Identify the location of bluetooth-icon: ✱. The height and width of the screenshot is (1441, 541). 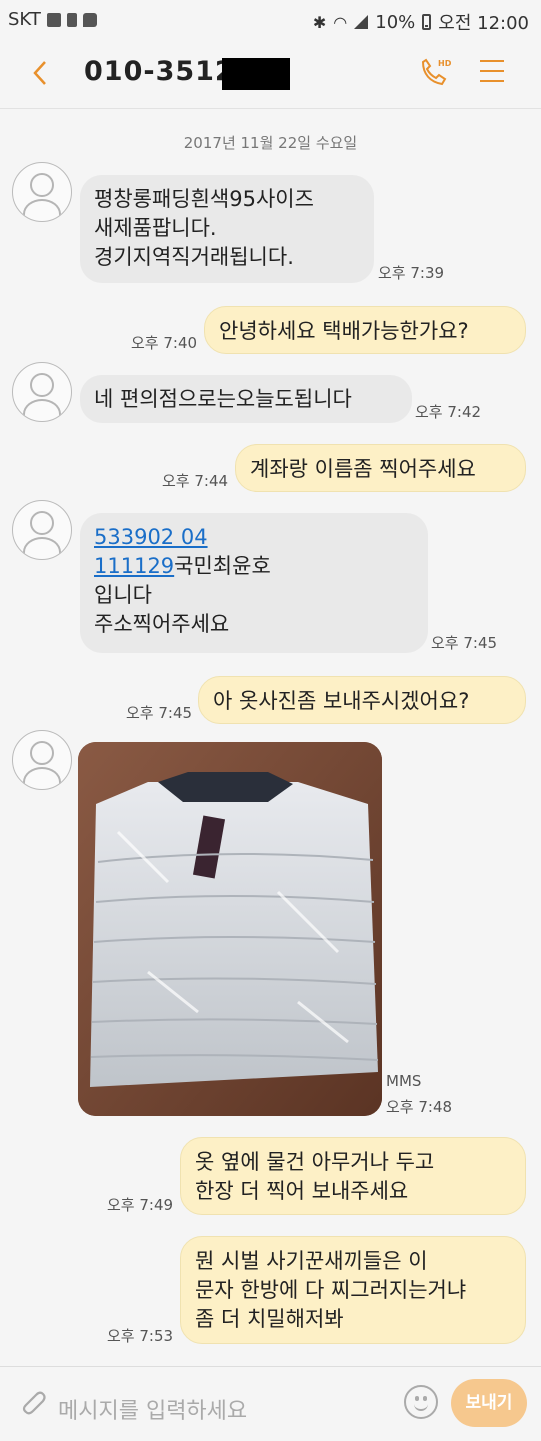
(319, 22).